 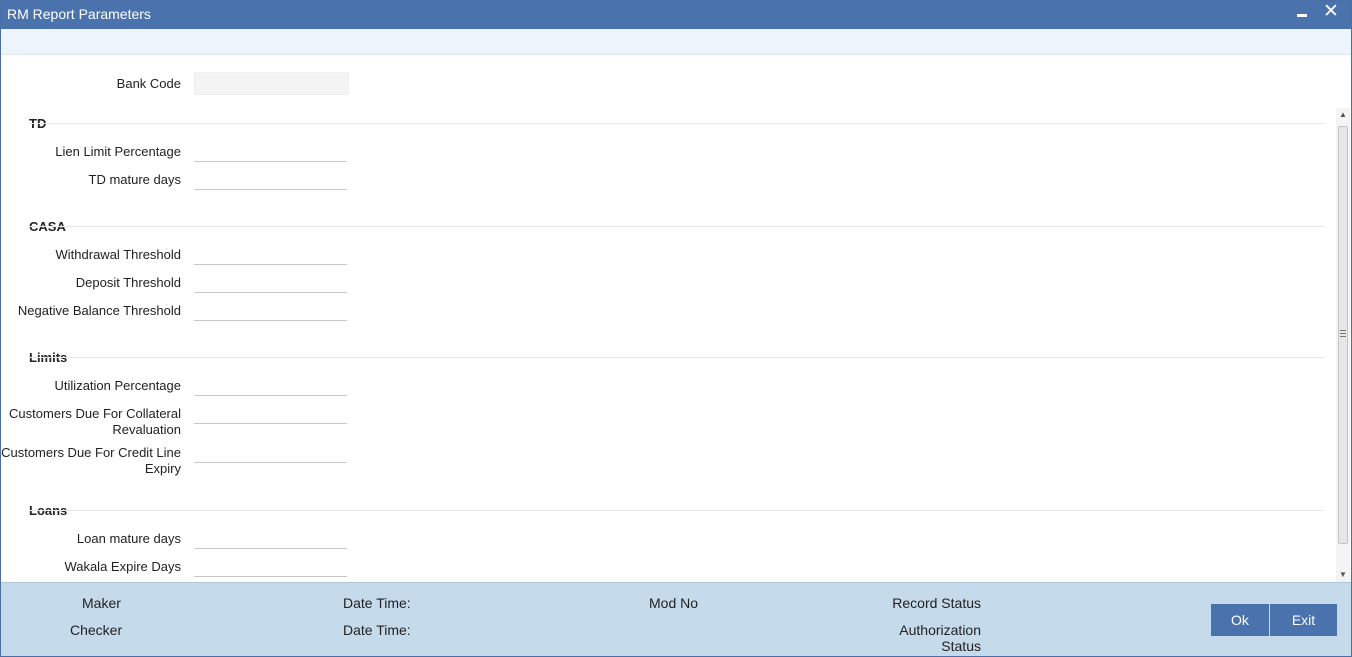 What do you see at coordinates (134, 179) in the screenshot?
I see `td-mature-days-label: TD mature days` at bounding box center [134, 179].